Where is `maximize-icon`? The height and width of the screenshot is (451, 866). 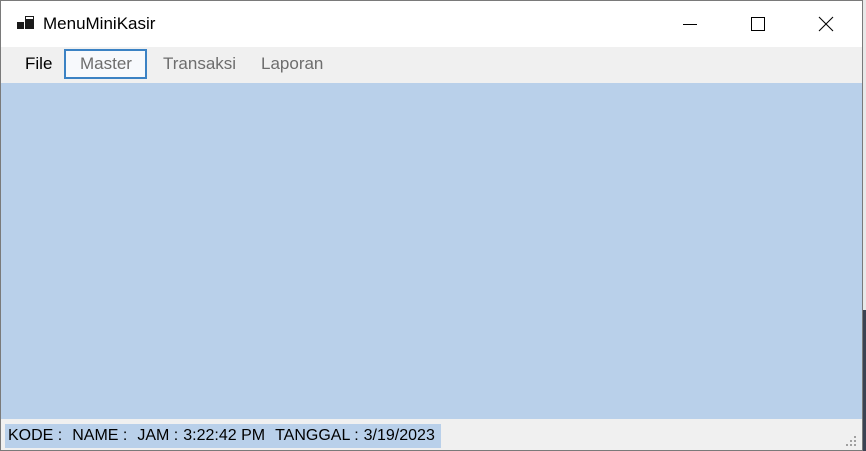 maximize-icon is located at coordinates (758, 24).